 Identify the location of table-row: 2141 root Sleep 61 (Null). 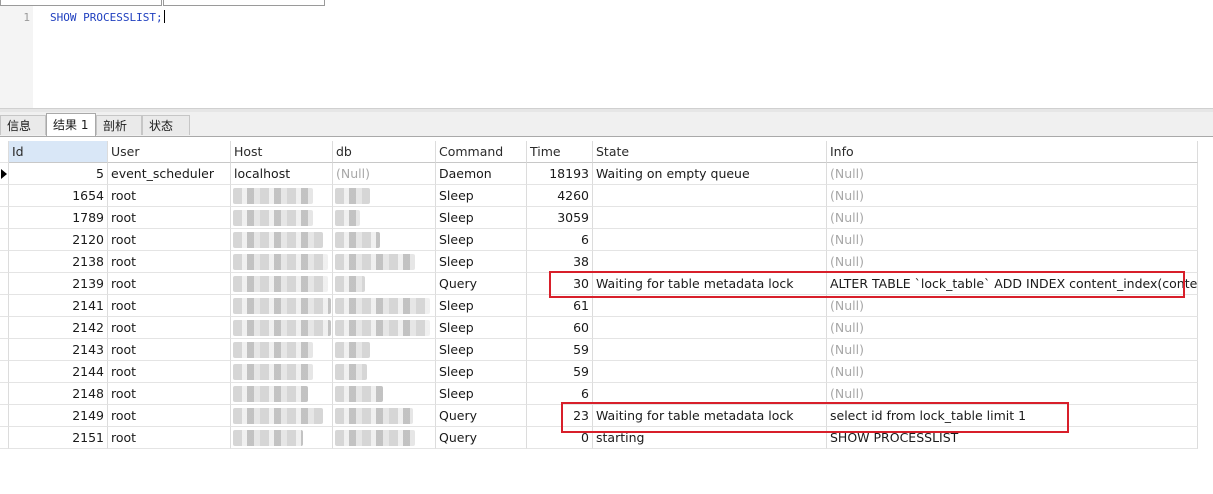
(599, 306).